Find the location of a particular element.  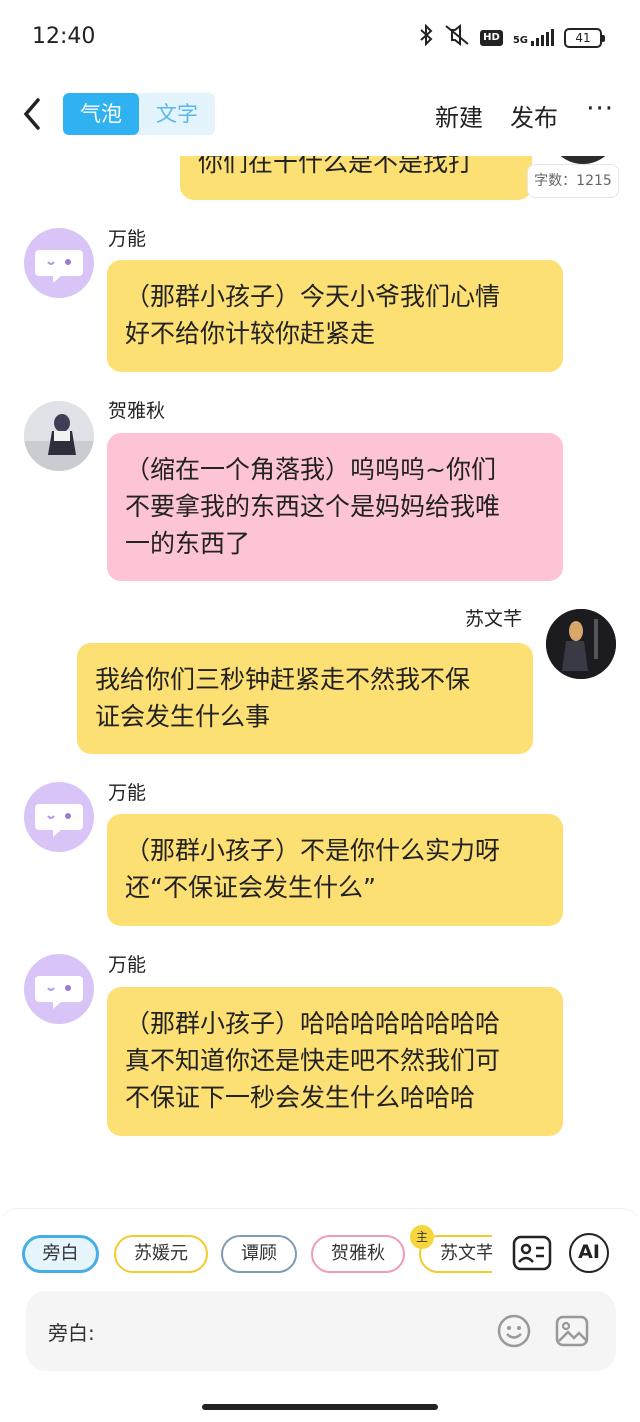

network-label: 5G is located at coordinates (520, 40).